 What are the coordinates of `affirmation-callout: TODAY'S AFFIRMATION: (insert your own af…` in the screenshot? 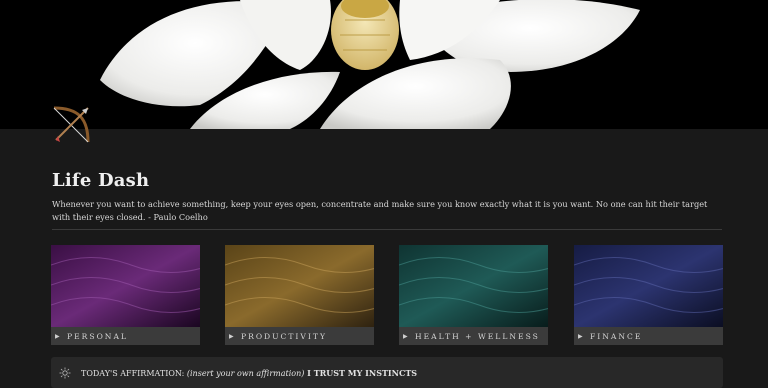 It's located at (387, 372).